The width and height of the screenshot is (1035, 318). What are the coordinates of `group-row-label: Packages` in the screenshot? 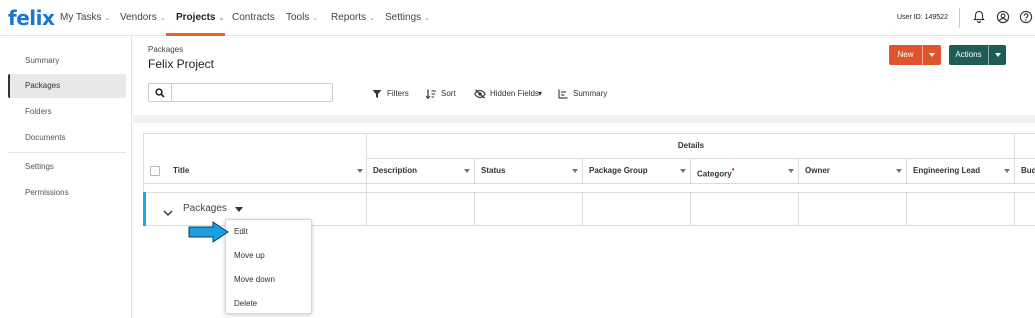 It's located at (205, 208).